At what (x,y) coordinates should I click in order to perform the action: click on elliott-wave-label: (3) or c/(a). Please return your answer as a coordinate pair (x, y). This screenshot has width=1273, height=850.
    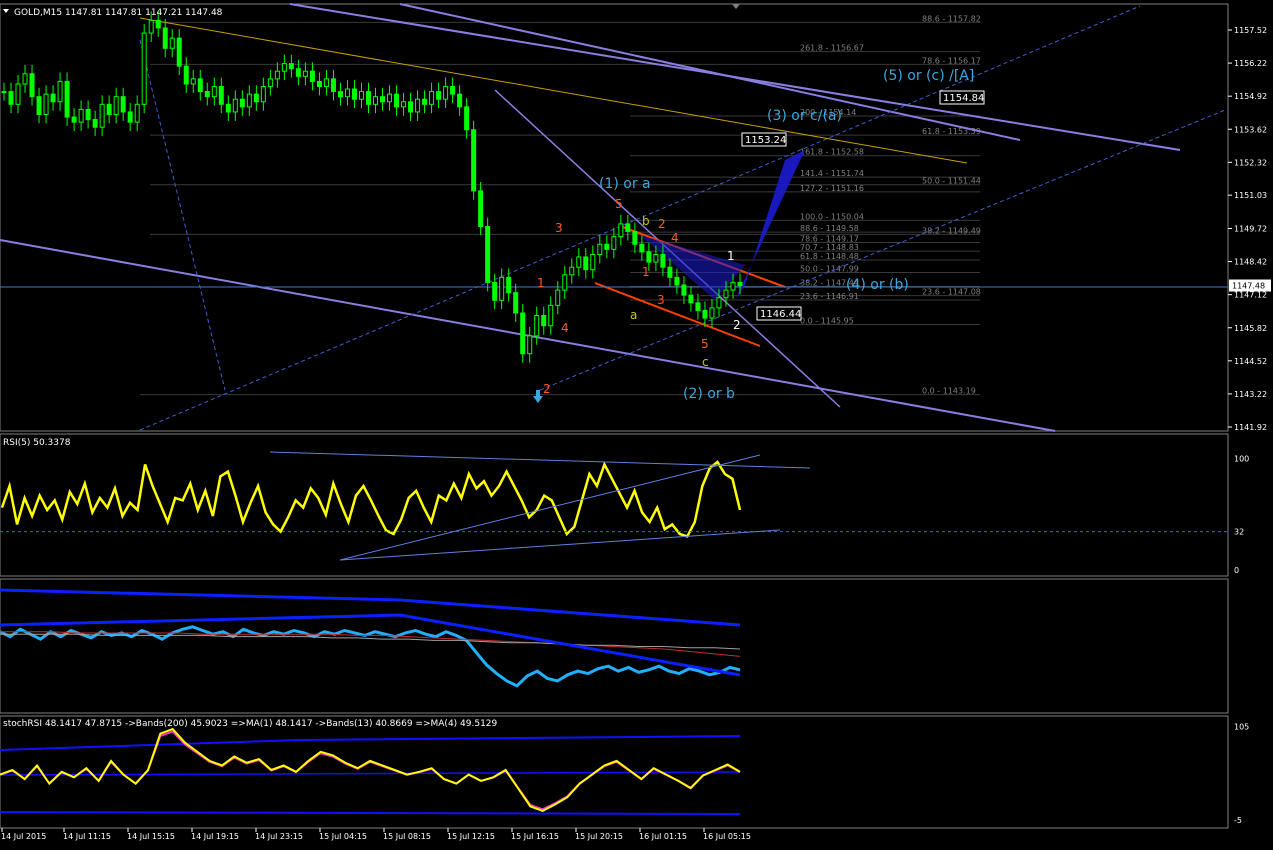
    Looking at the image, I should click on (804, 116).